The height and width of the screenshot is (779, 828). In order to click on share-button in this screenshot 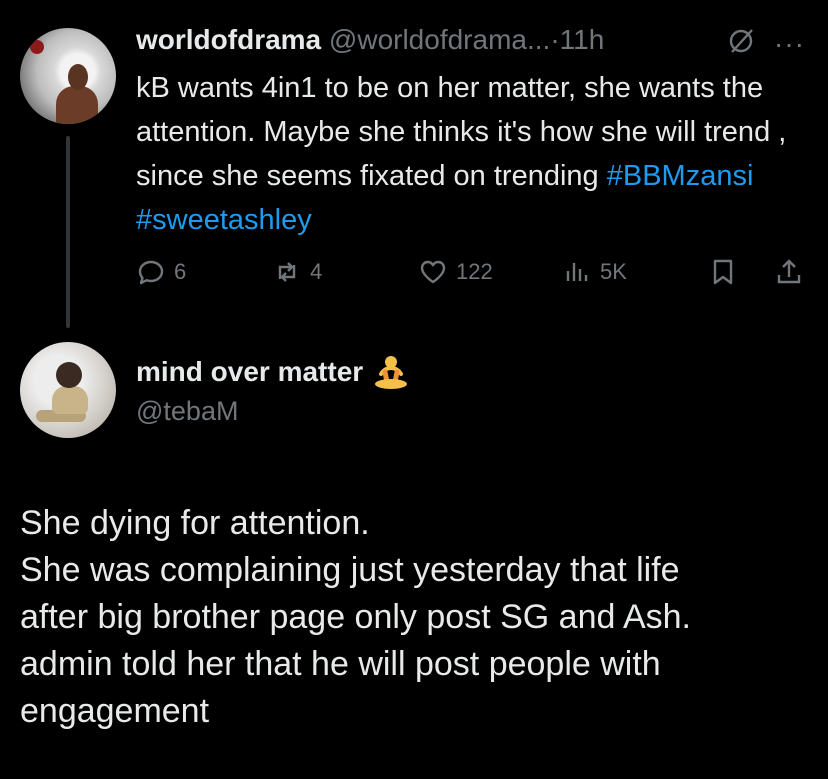, I will do `click(789, 272)`.